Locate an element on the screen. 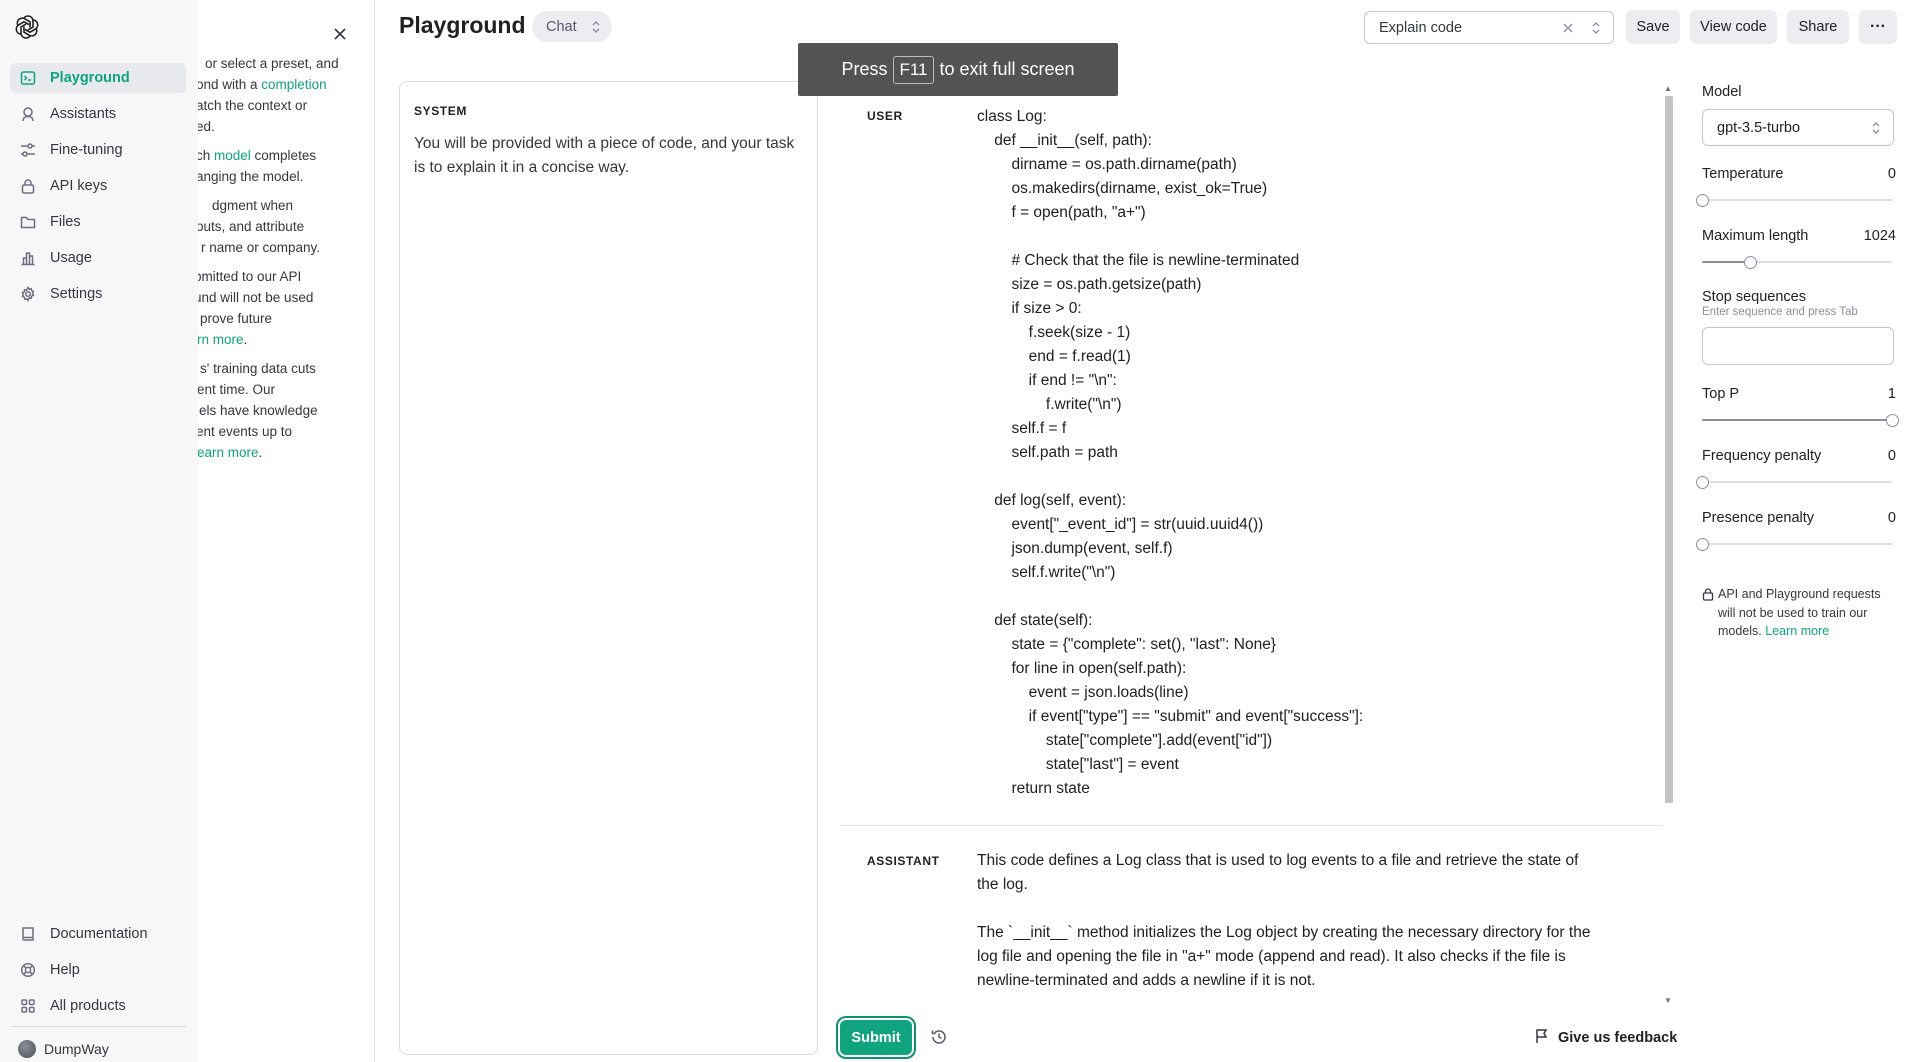 The width and height of the screenshot is (1919, 1062). help-text-fragment: anging the model. is located at coordinates (251, 176).